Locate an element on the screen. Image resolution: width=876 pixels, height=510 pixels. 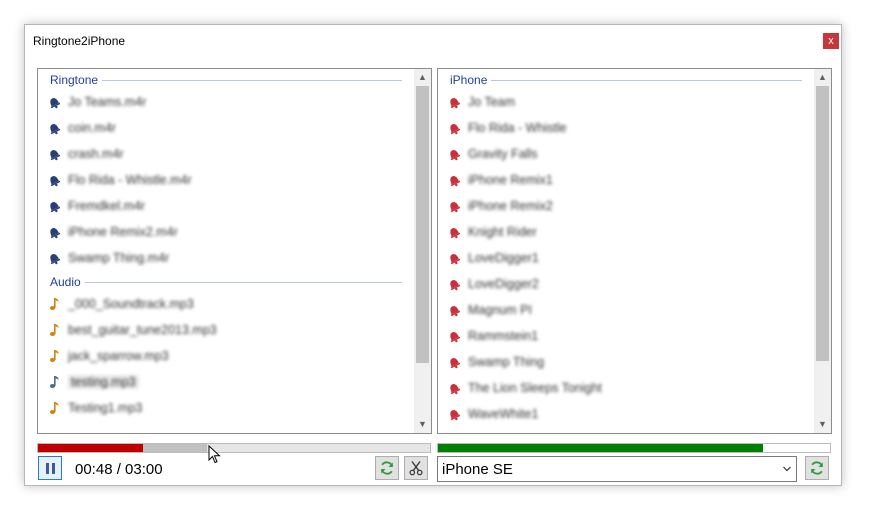
list-item: crash.m4r is located at coordinates (226, 154).